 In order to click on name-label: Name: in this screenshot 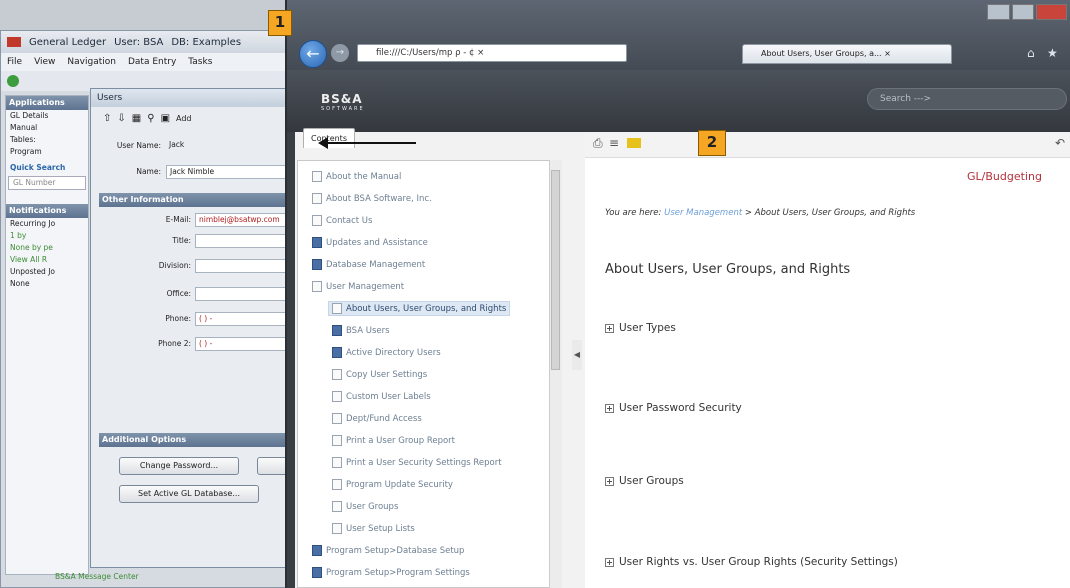, I will do `click(148, 171)`.